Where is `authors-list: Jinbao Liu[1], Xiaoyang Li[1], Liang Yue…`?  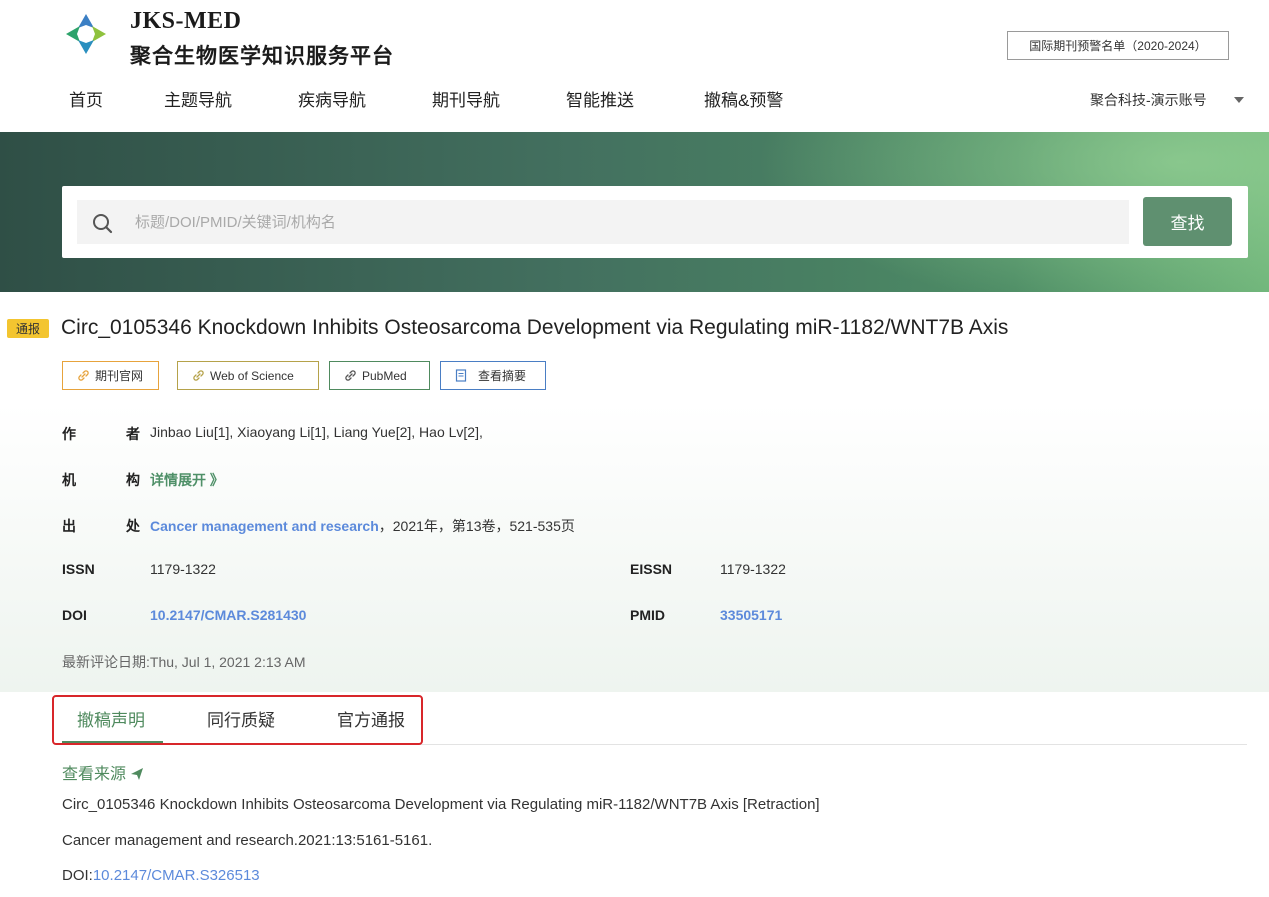 authors-list: Jinbao Liu[1], Xiaoyang Li[1], Liang Yue… is located at coordinates (316, 432).